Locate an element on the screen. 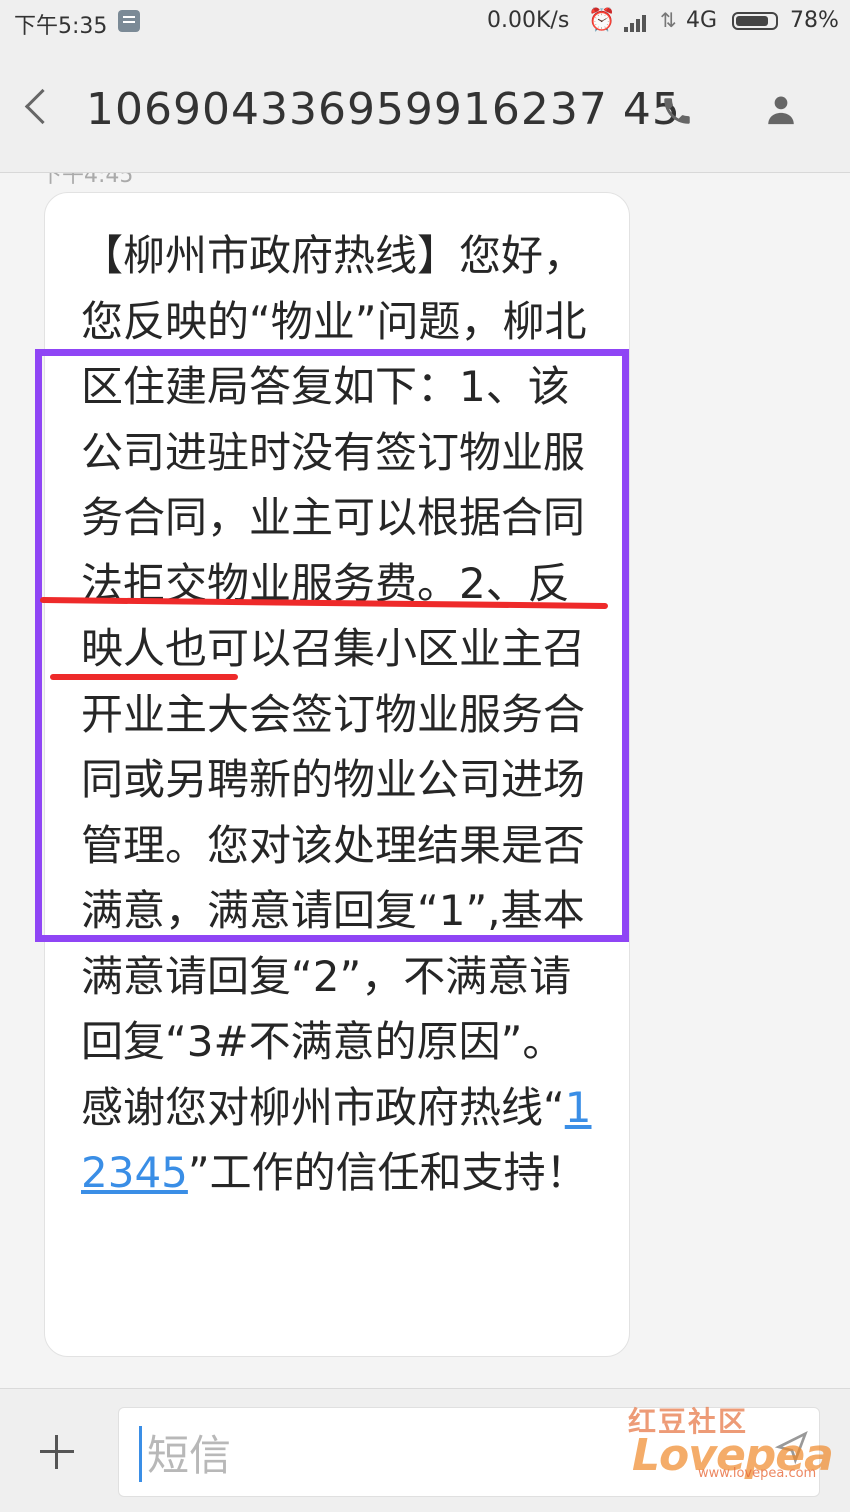 The width and height of the screenshot is (850, 1512). contact-icon is located at coordinates (781, 110).